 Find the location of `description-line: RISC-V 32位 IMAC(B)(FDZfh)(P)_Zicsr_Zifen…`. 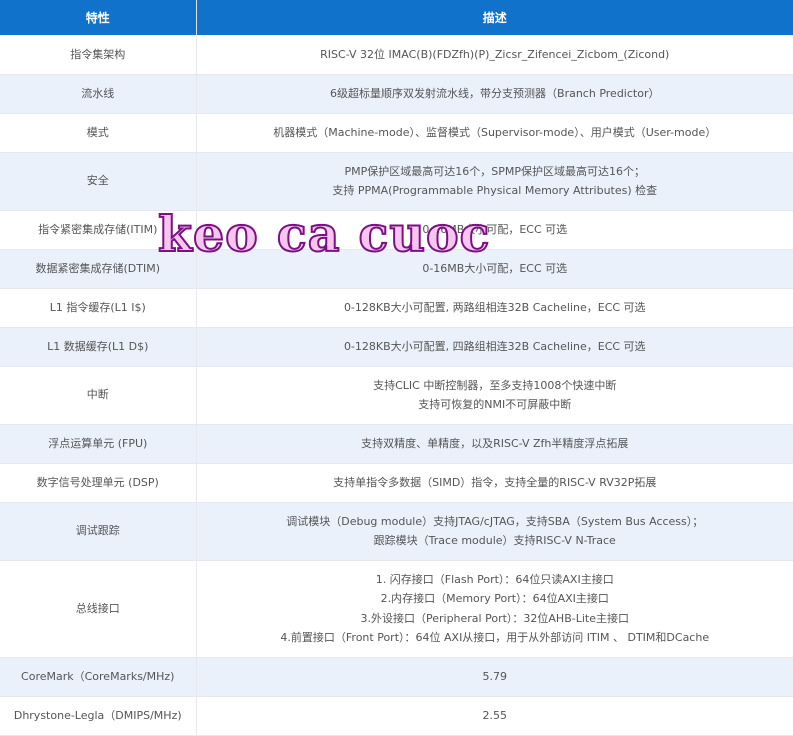

description-line: RISC-V 32位 IMAC(B)(FDZfh)(P)_Zicsr_Zifen… is located at coordinates (495, 54).